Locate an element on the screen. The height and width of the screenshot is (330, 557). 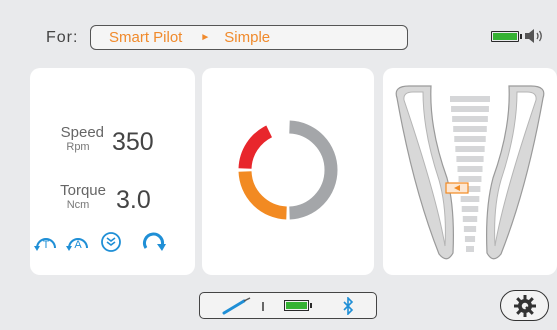
torque-unit: Ncm is located at coordinates (78, 205).